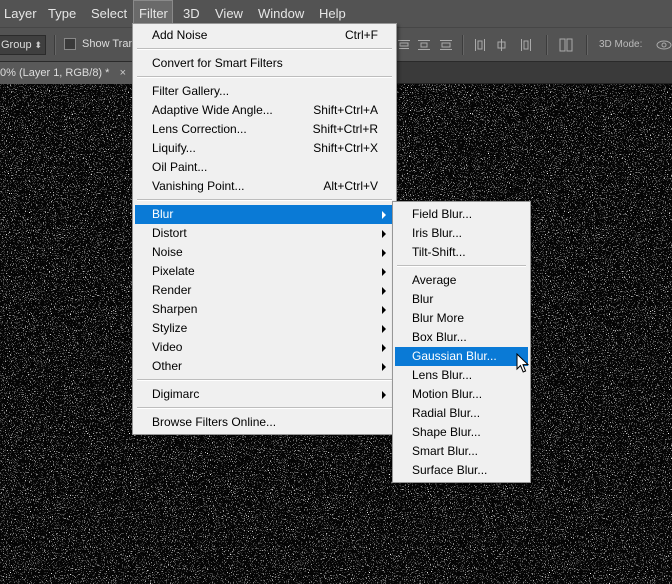  I want to click on document-tab: 0% (Layer 1, RGB/8) * ×, so click(66, 73).